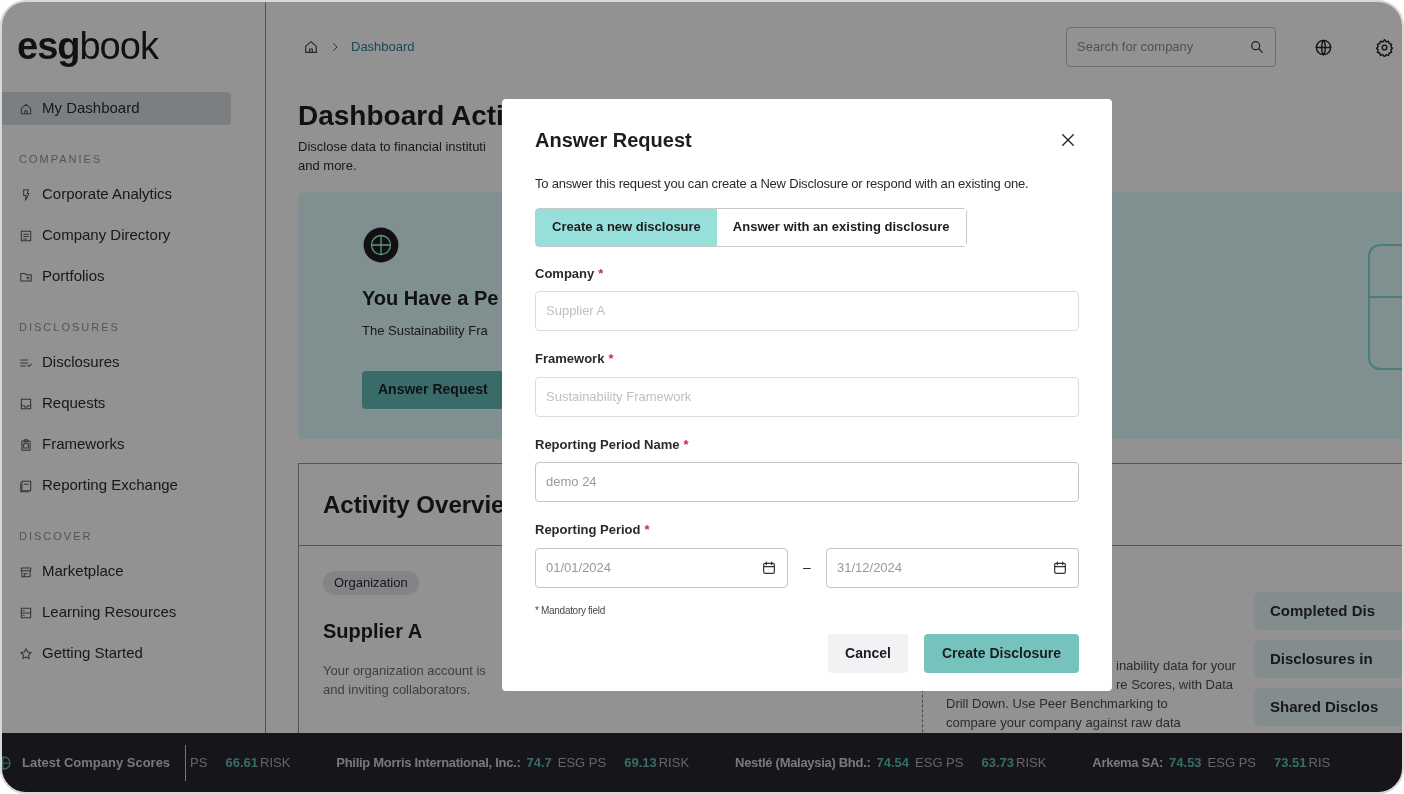 The height and width of the screenshot is (794, 1404). Describe the element at coordinates (1068, 140) in the screenshot. I see `close-icon` at that location.